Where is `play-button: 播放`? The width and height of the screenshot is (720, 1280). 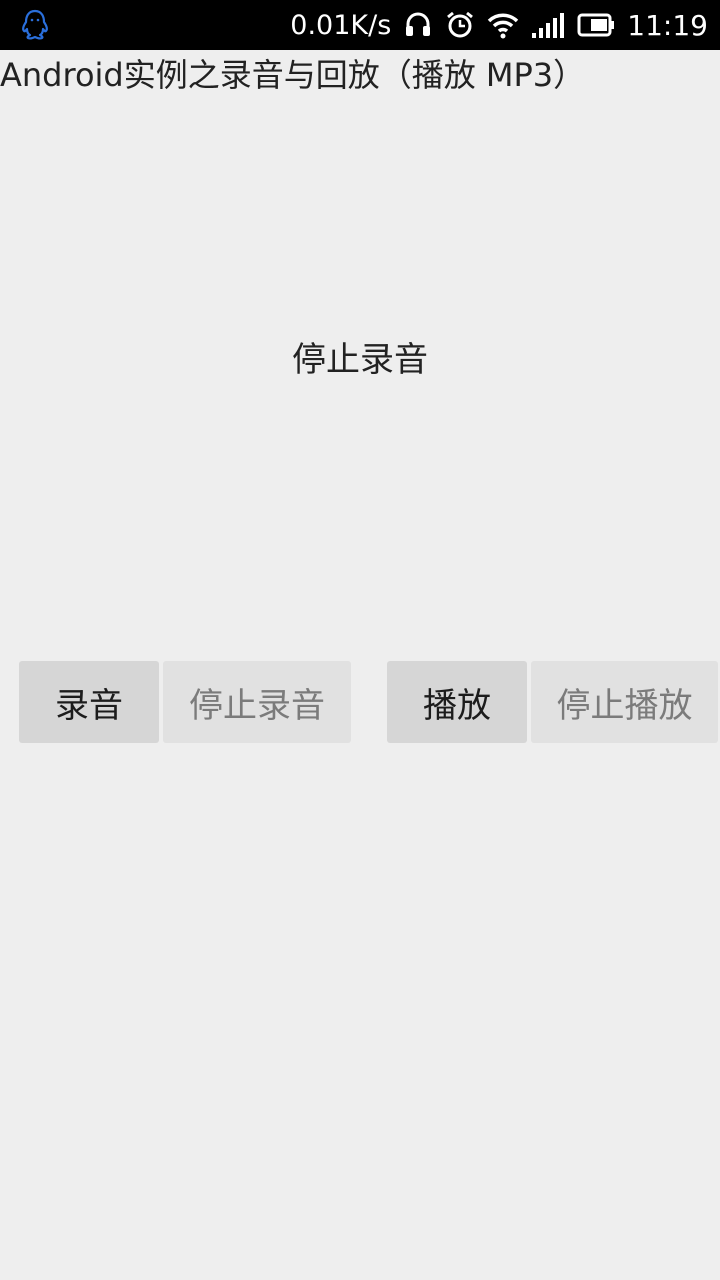
play-button: 播放 is located at coordinates (457, 702).